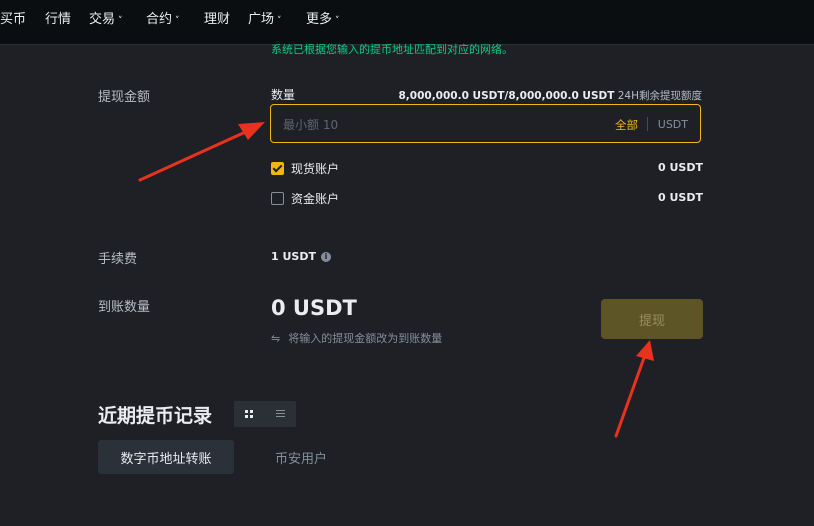  What do you see at coordinates (276, 338) in the screenshot?
I see `swap-icon: ⇋` at bounding box center [276, 338].